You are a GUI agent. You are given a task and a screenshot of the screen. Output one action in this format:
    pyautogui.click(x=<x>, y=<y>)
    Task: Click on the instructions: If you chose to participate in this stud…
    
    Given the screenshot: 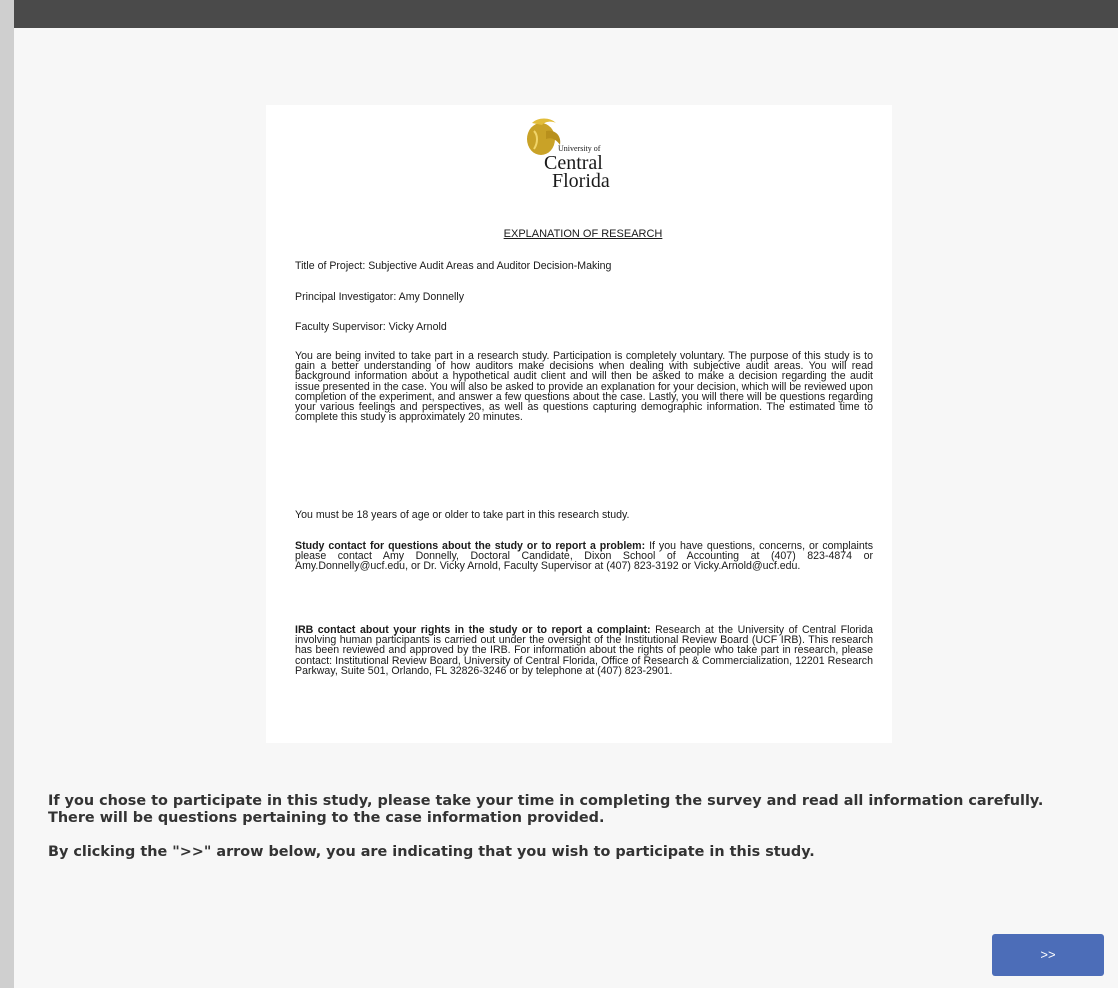 What is the action you would take?
    pyautogui.click(x=568, y=835)
    